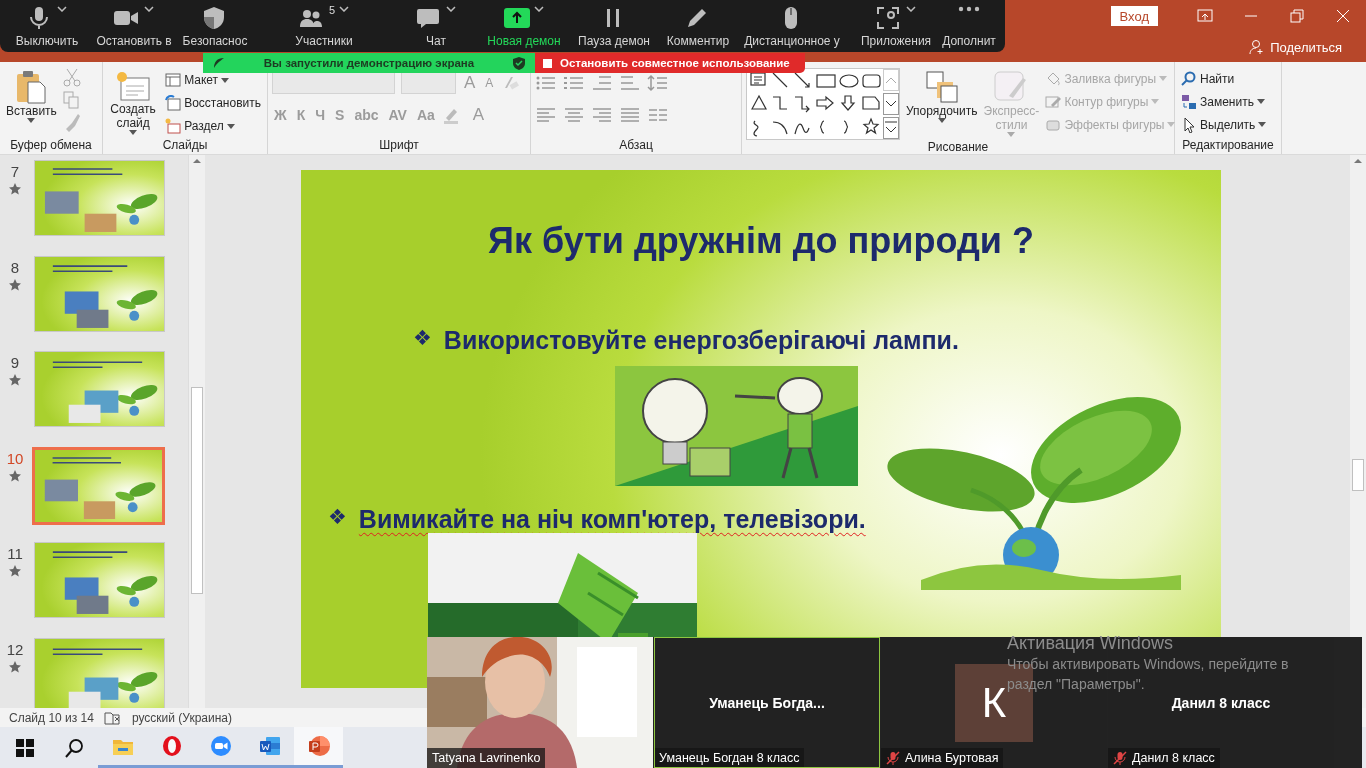 Image resolution: width=1366 pixels, height=768 pixels. What do you see at coordinates (761, 241) in the screenshot?
I see `slide-title: Як бути дружнім до природи ?` at bounding box center [761, 241].